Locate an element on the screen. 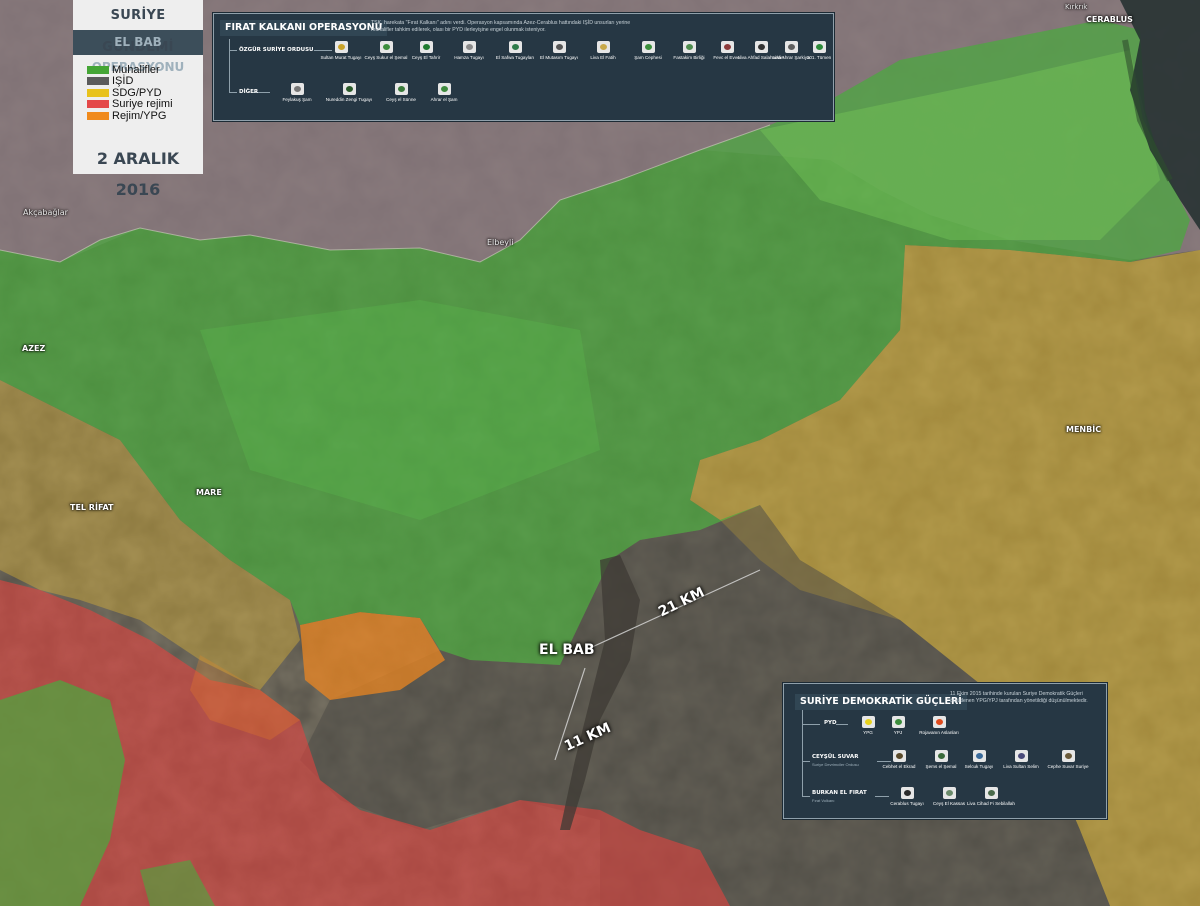  hamza-emblem-icon is located at coordinates (469, 47).